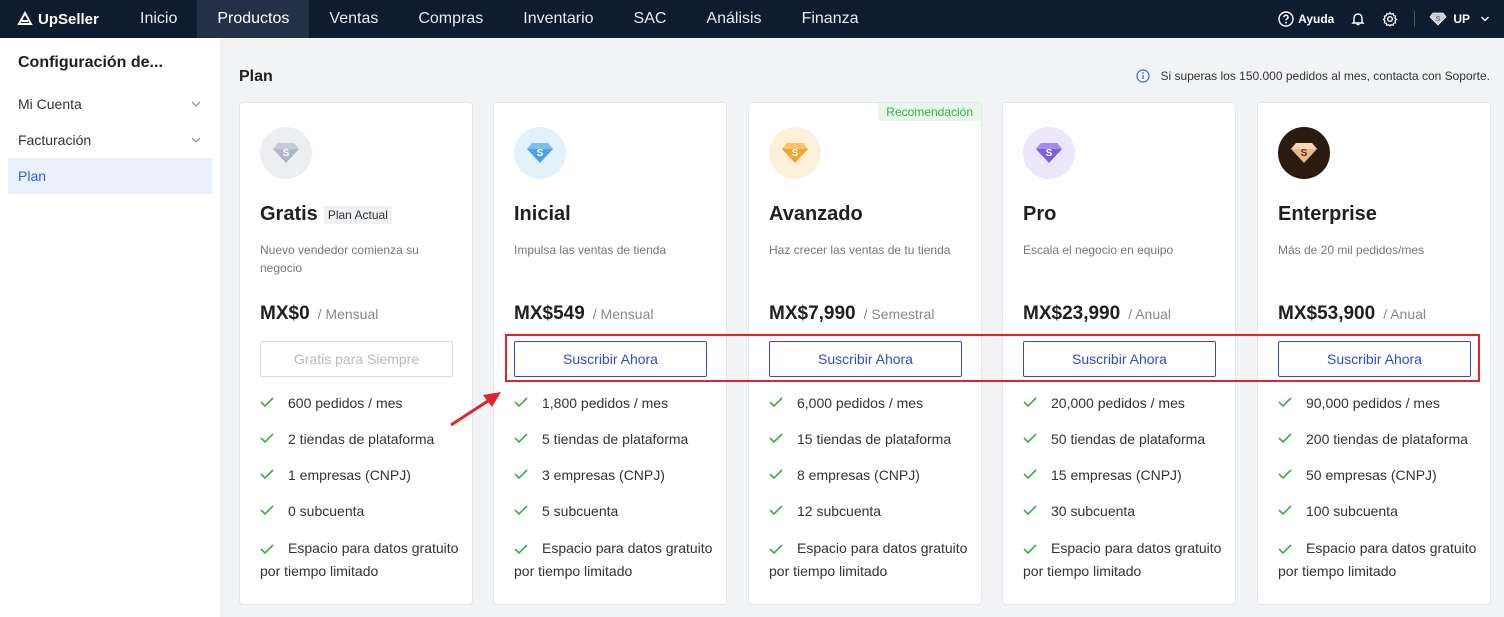 This screenshot has height=617, width=1504. I want to click on nav-item-compras: Compras, so click(450, 19).